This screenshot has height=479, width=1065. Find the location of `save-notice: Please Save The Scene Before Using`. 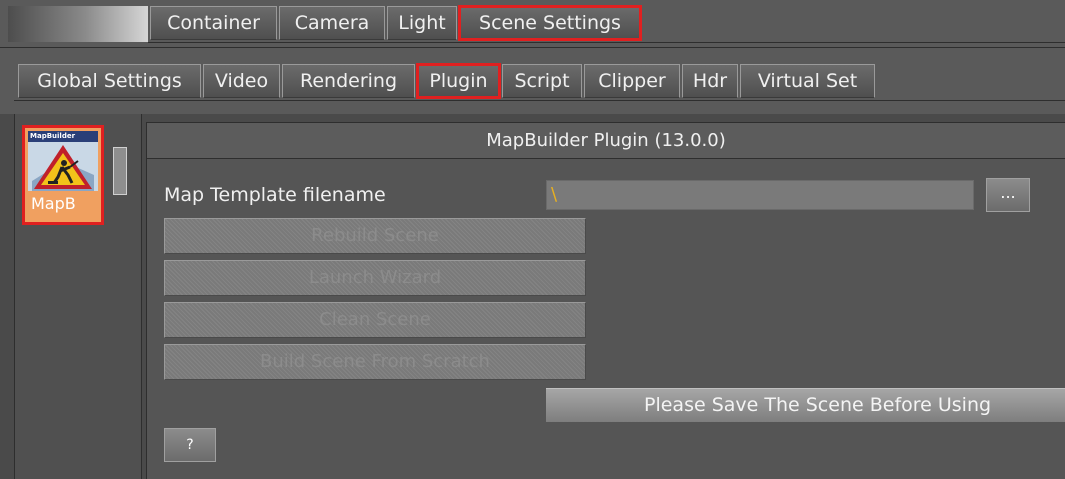

save-notice: Please Save The Scene Before Using is located at coordinates (805, 405).